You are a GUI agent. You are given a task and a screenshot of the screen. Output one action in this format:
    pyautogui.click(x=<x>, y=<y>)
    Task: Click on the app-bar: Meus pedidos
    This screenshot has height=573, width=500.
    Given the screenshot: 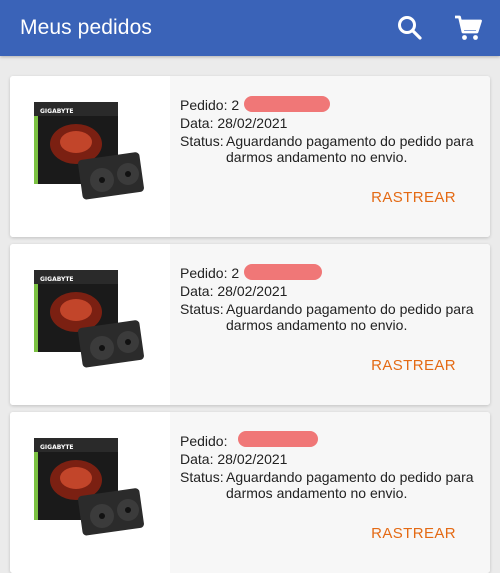 What is the action you would take?
    pyautogui.click(x=250, y=28)
    